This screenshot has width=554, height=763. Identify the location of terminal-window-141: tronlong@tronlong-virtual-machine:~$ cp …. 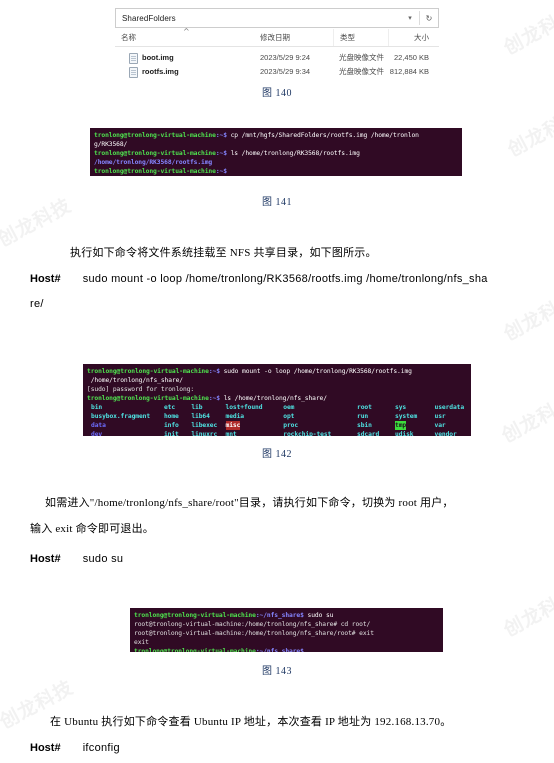
(276, 152).